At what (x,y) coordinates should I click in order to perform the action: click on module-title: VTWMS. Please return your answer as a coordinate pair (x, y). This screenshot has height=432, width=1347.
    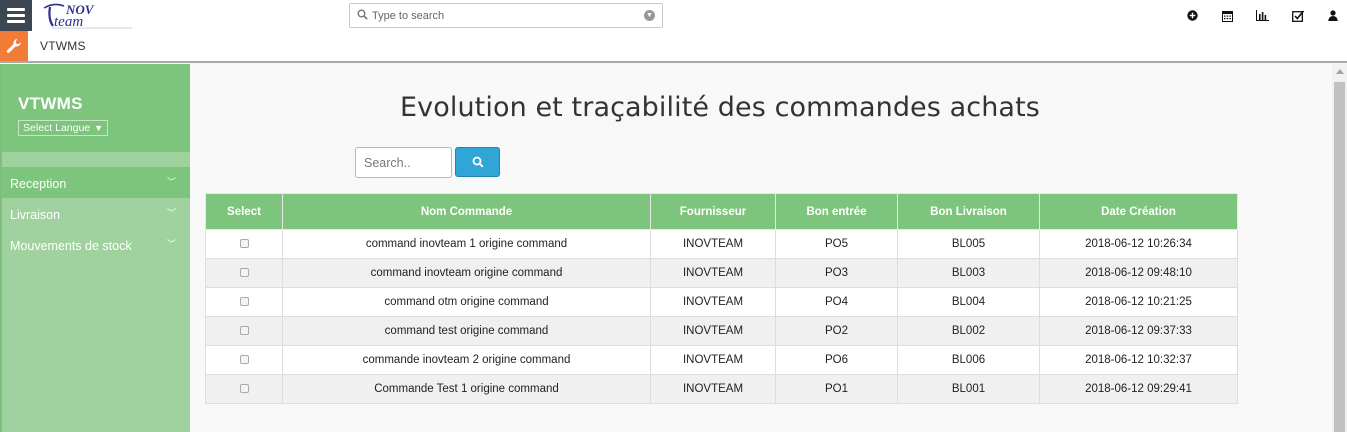
    Looking at the image, I should click on (63, 46).